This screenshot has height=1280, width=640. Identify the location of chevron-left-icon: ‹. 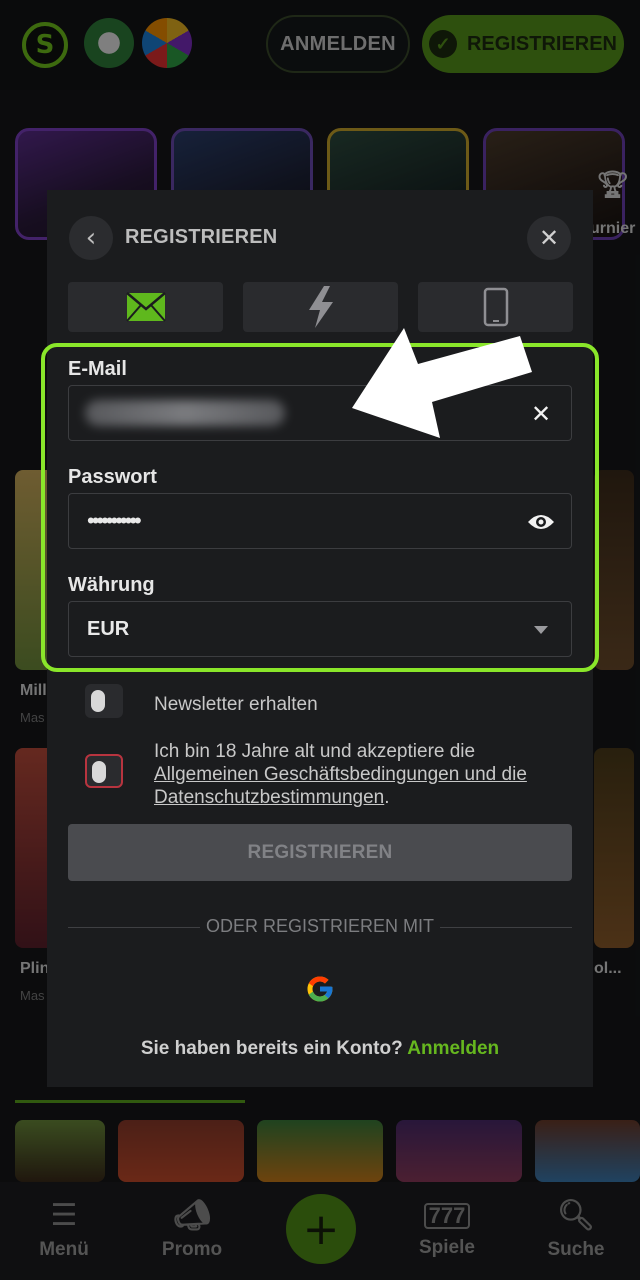
(91, 238).